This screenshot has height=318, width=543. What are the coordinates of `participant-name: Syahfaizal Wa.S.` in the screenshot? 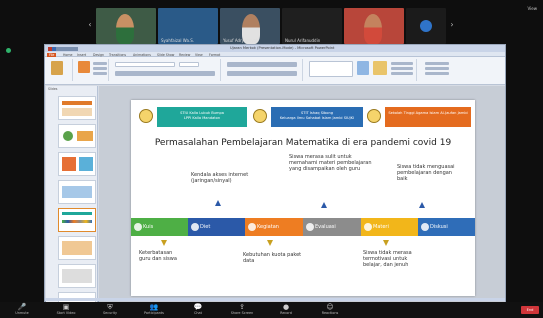 It's located at (178, 40).